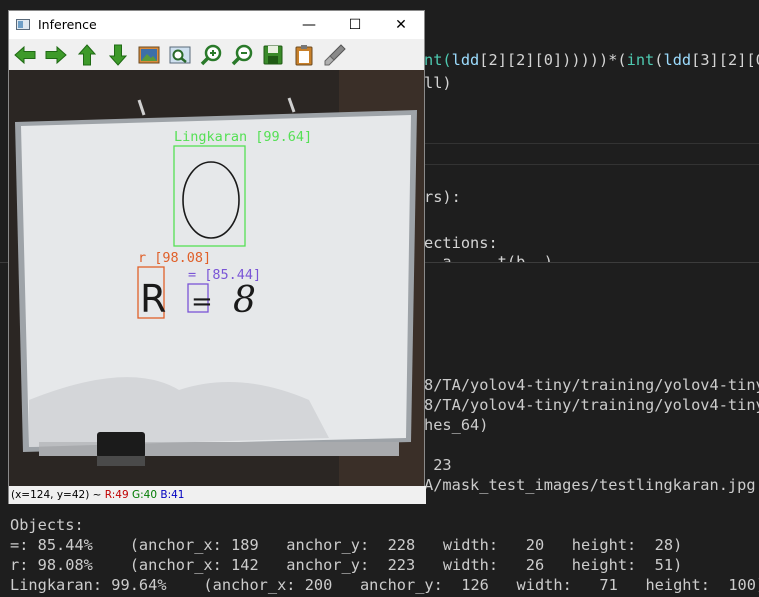 This screenshot has height=597, width=759. What do you see at coordinates (202, 302) in the screenshot?
I see `handwritten-equals: =` at bounding box center [202, 302].